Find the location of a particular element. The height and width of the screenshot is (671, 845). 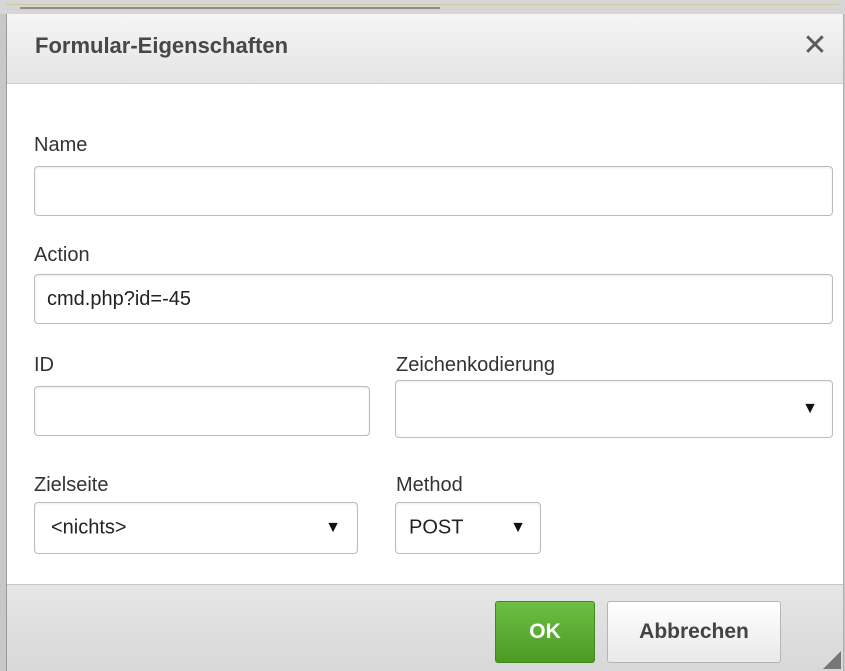

dialog-footer: OK Abbrechen is located at coordinates (425, 627).